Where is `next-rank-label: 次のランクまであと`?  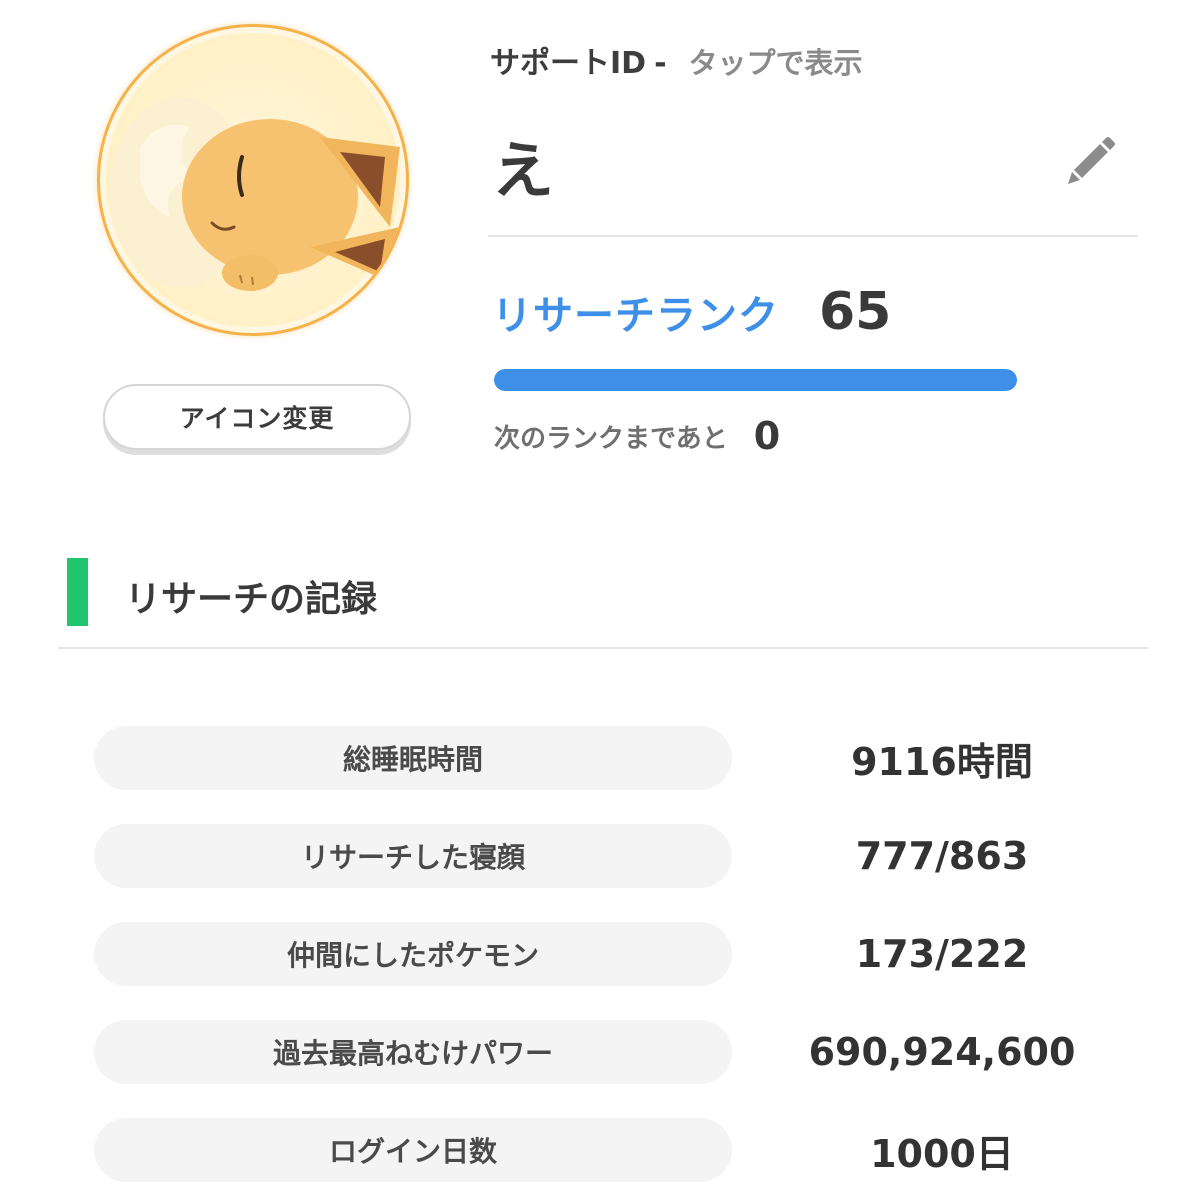
next-rank-label: 次のランクまであと is located at coordinates (611, 438).